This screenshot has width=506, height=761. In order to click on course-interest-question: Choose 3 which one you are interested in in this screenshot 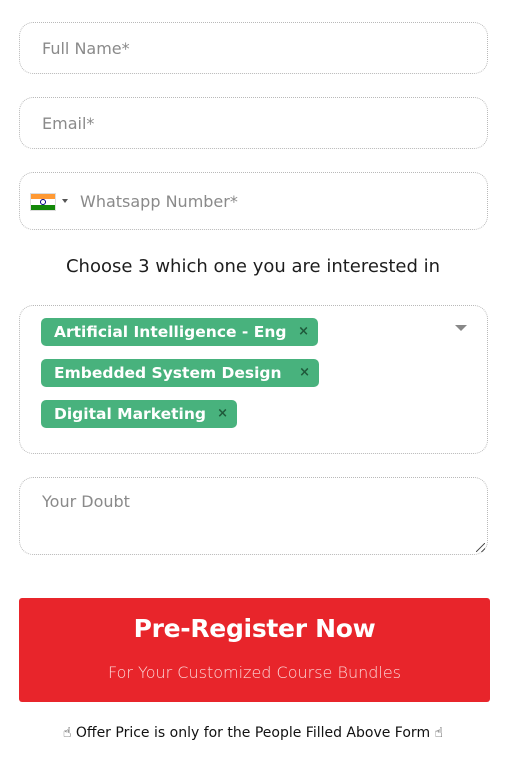, I will do `click(253, 266)`.